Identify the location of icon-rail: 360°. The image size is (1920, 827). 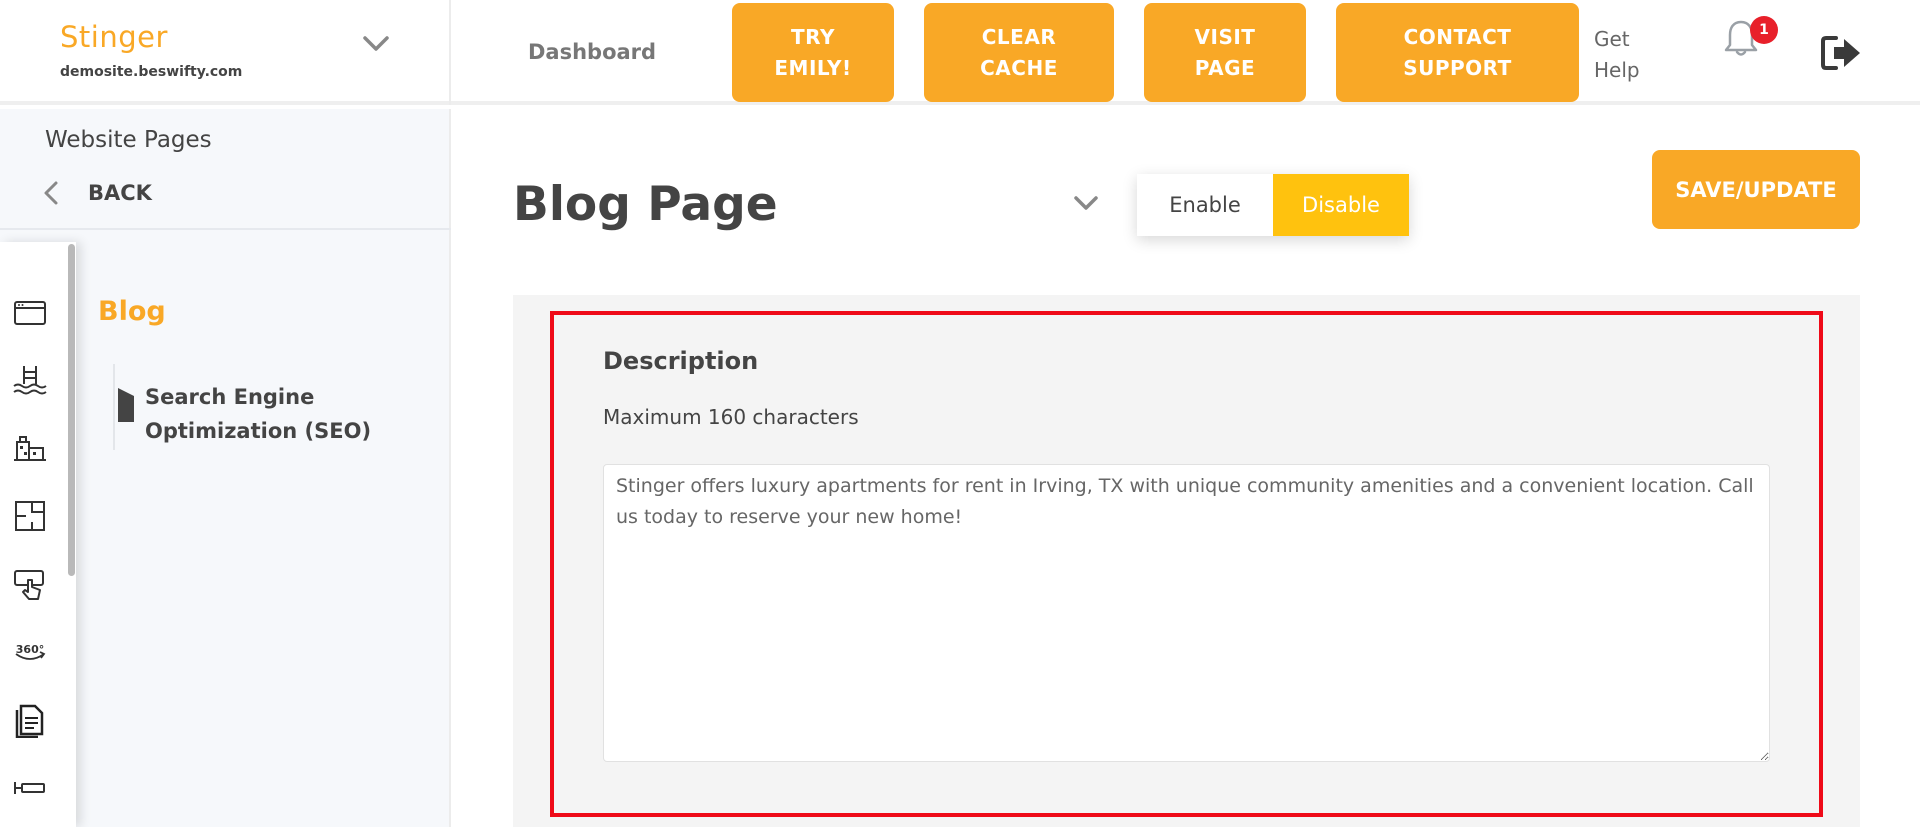
(38, 534).